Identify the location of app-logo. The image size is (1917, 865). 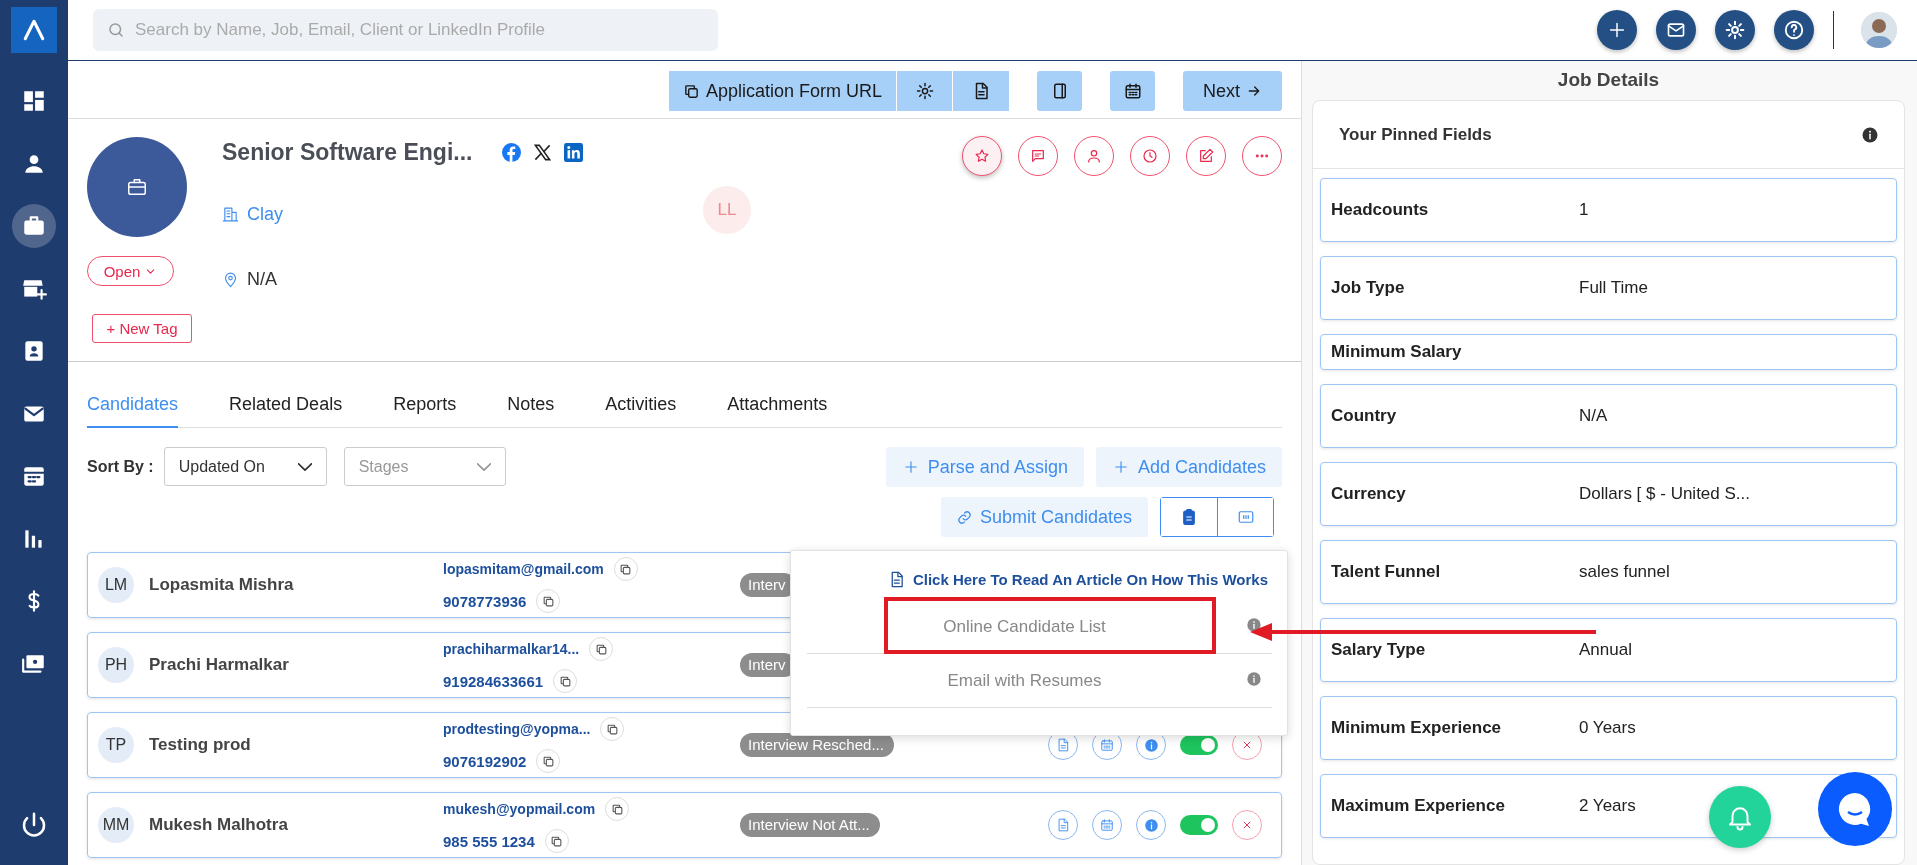
(34, 30).